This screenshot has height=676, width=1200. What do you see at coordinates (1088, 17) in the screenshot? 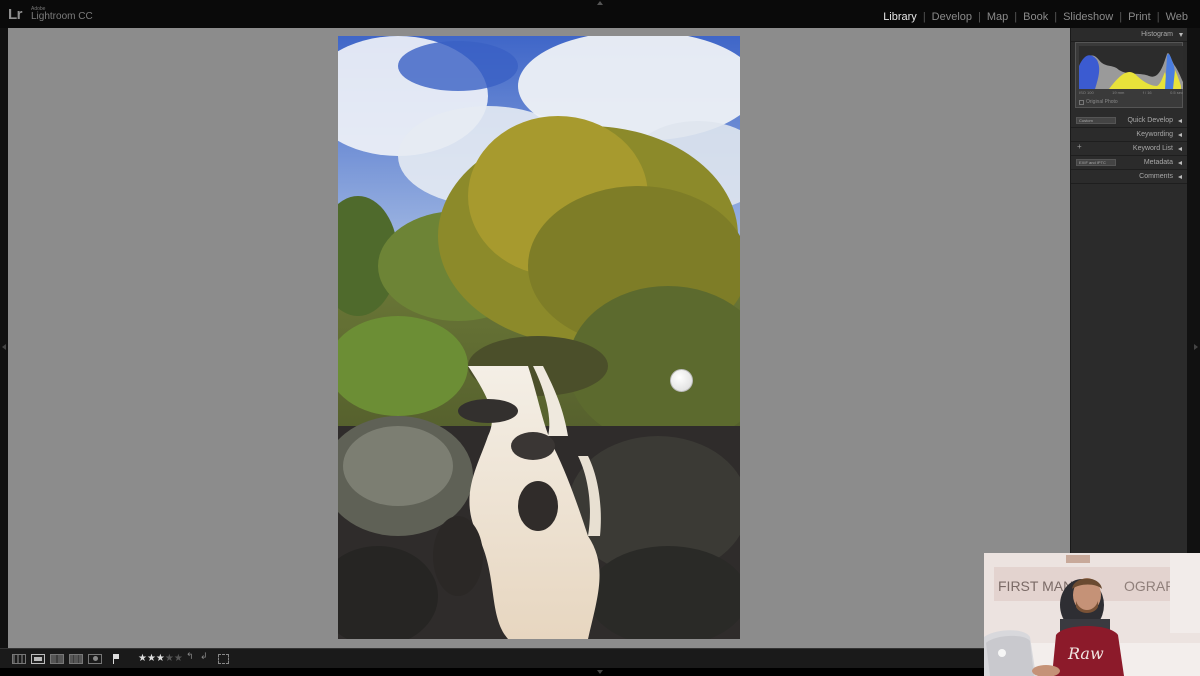
I see `module-slideshow: Slideshow` at bounding box center [1088, 17].